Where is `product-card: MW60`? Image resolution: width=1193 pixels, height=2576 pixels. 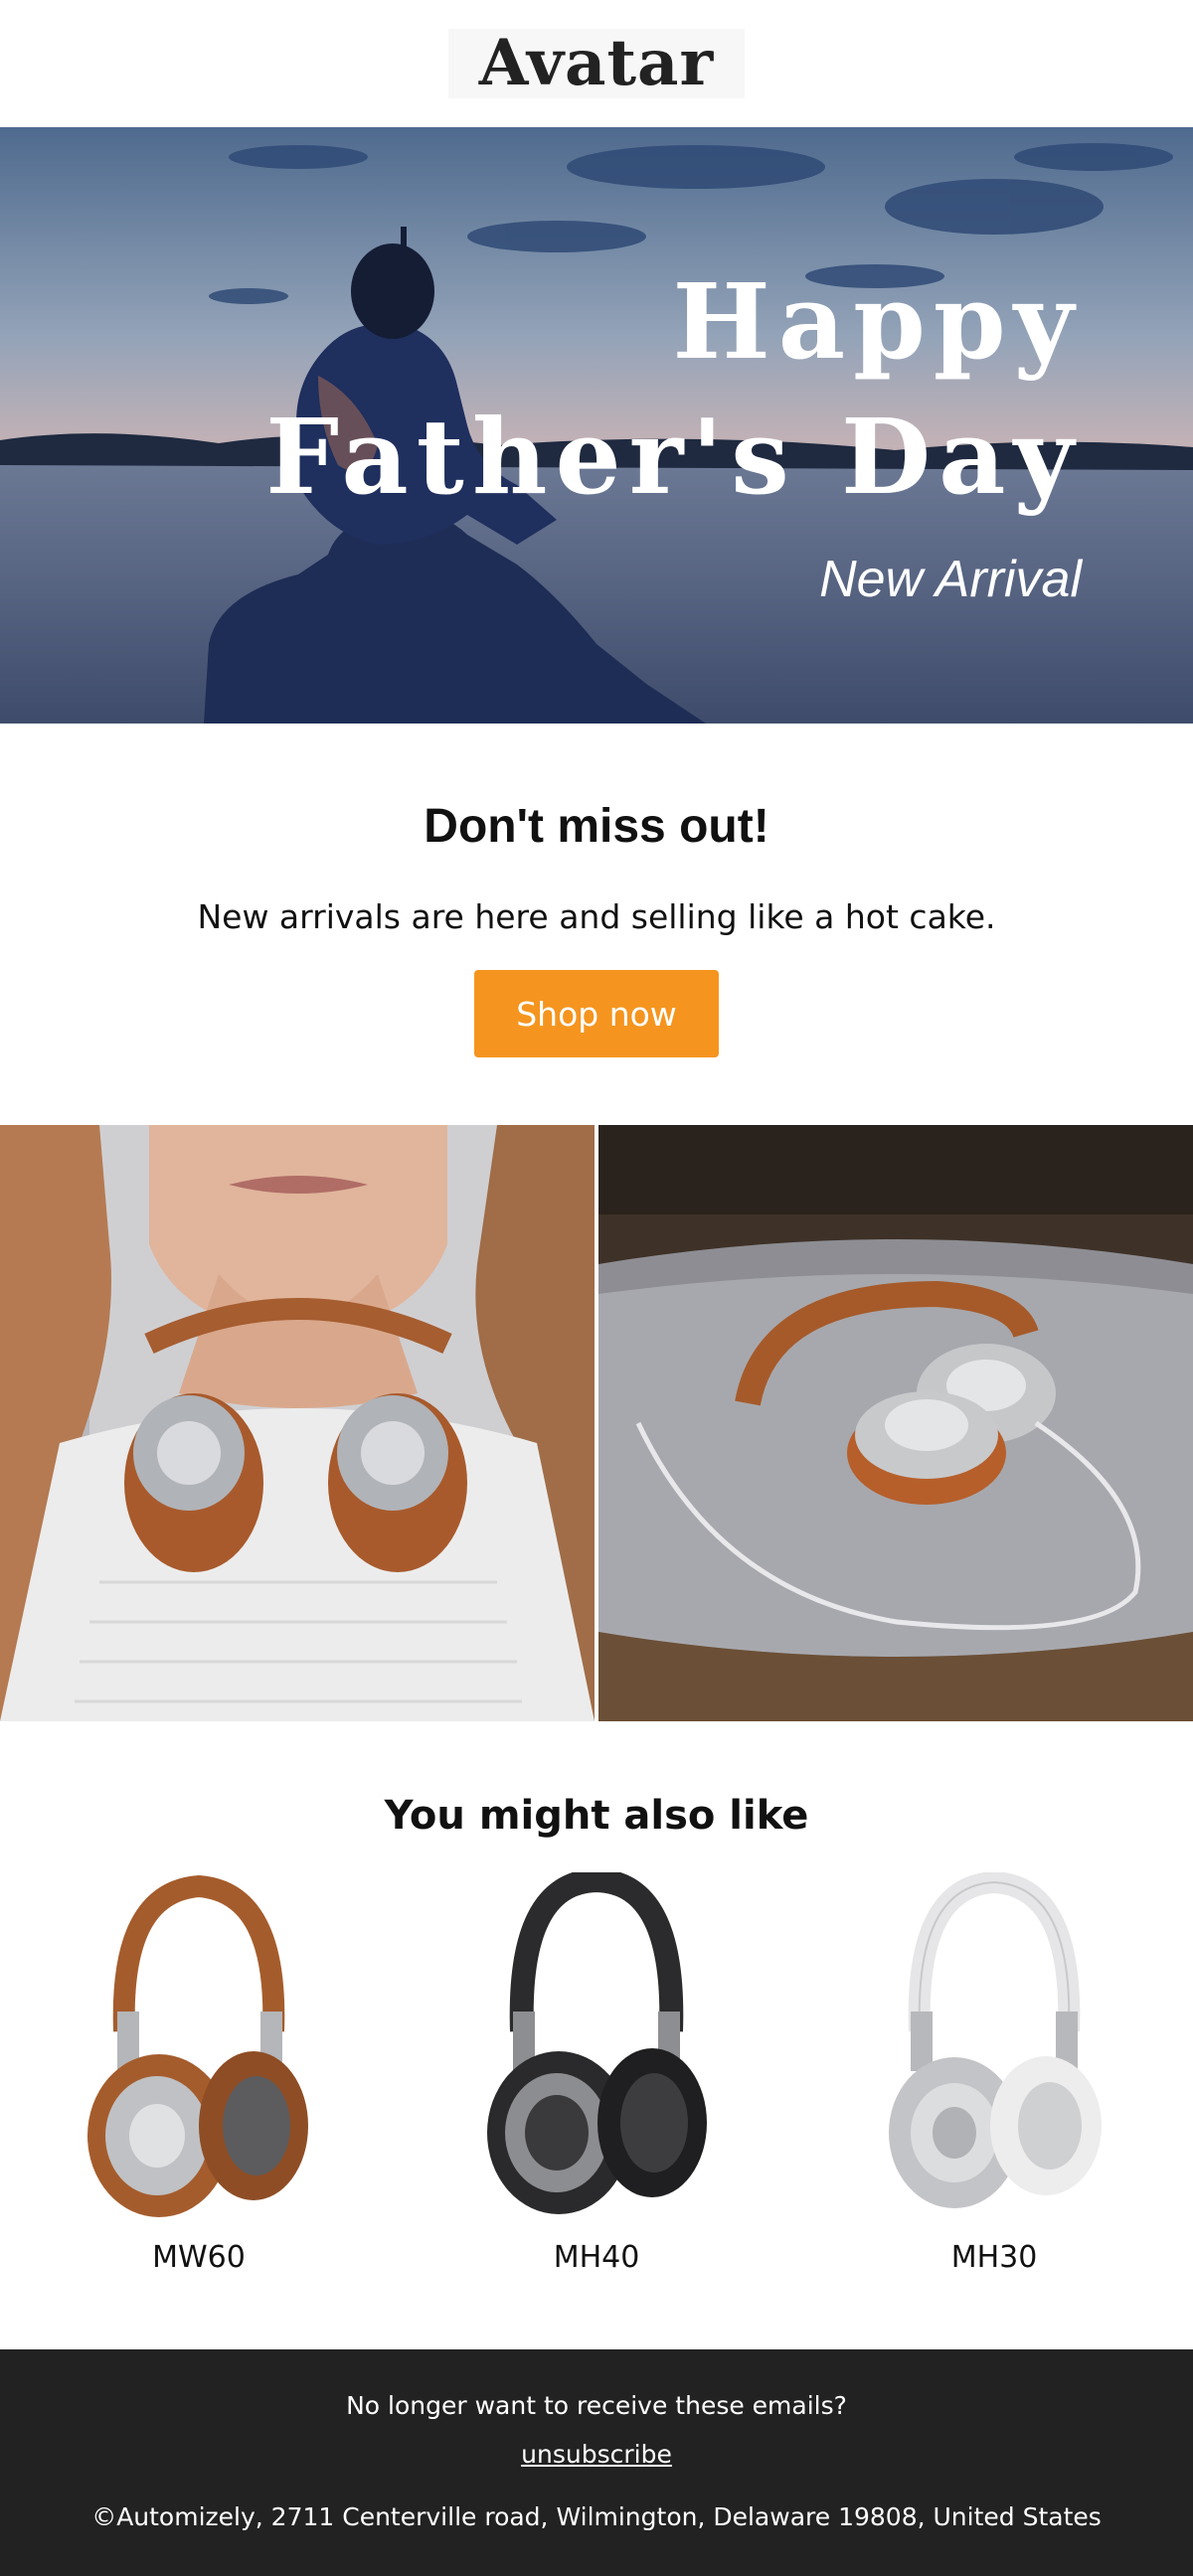 product-card: MW60 is located at coordinates (199, 2073).